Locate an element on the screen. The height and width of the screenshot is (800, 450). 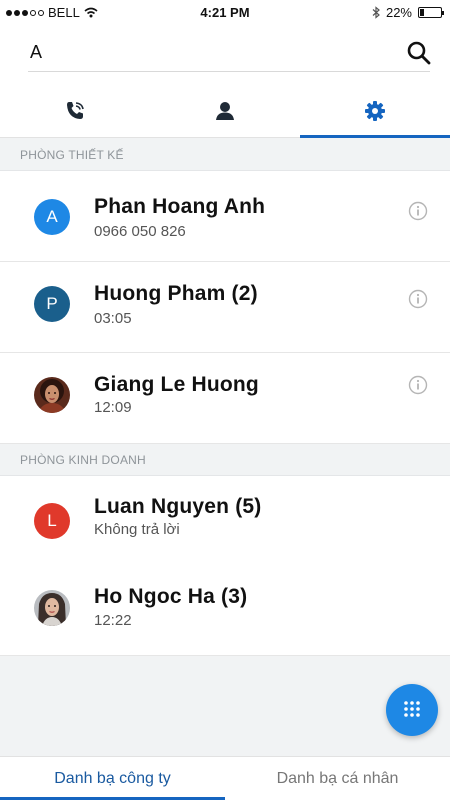
contact-row: A Phan Hoang Anh 0966 050 826 is located at coordinates (225, 216).